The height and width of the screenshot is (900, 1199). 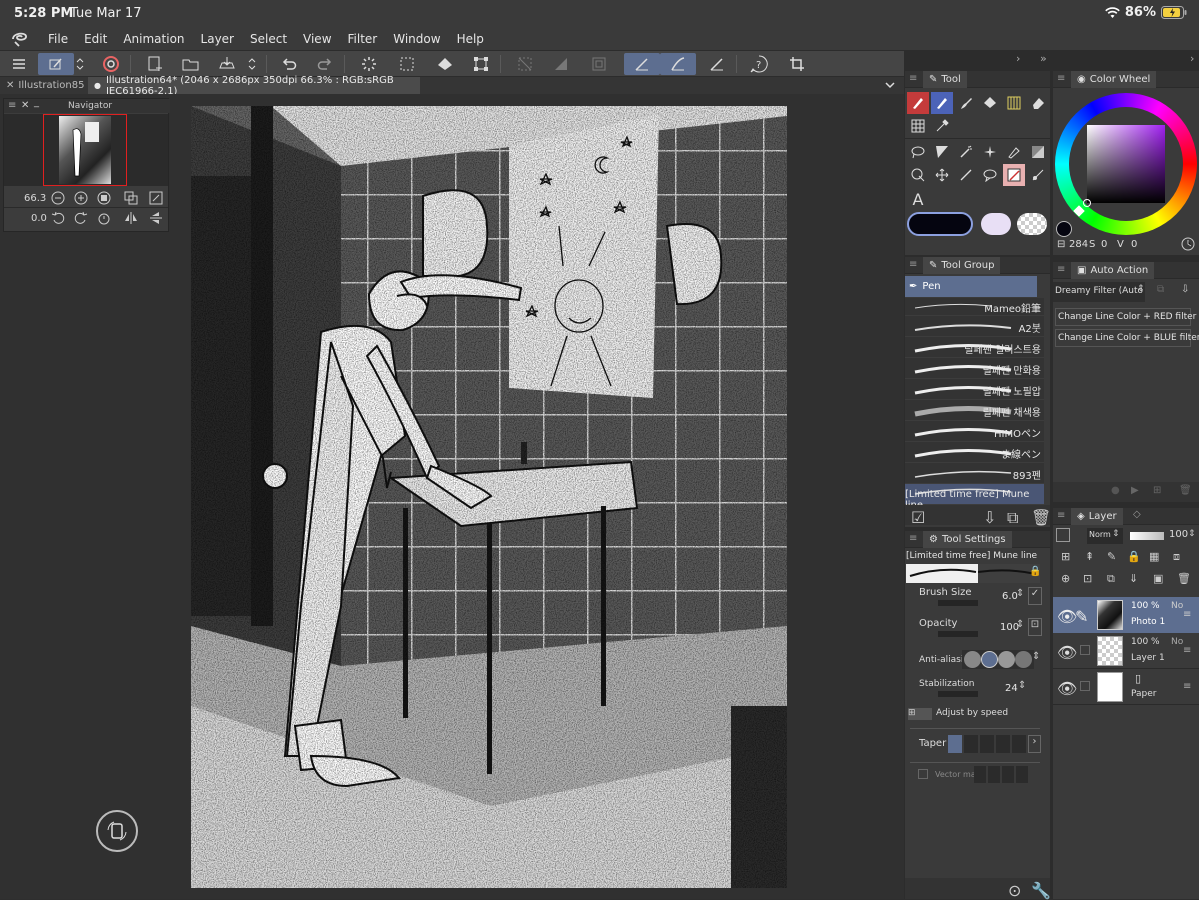 I want to click on rotate-device-button, so click(x=117, y=831).